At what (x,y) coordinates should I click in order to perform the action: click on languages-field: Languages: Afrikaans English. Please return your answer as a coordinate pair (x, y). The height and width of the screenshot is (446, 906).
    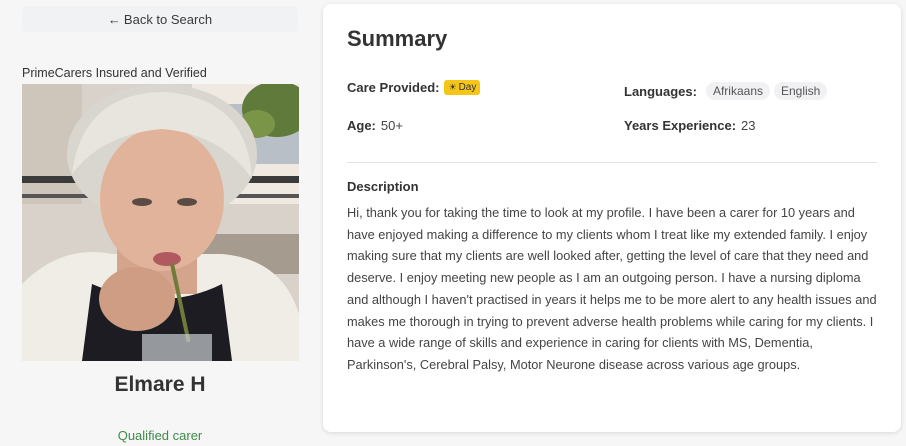
    Looking at the image, I should click on (726, 91).